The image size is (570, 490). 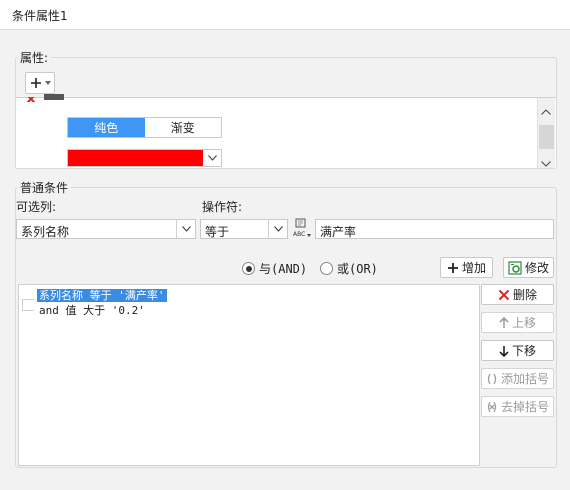 I want to click on list-item: and 值 大于 '0.2', so click(x=92, y=310).